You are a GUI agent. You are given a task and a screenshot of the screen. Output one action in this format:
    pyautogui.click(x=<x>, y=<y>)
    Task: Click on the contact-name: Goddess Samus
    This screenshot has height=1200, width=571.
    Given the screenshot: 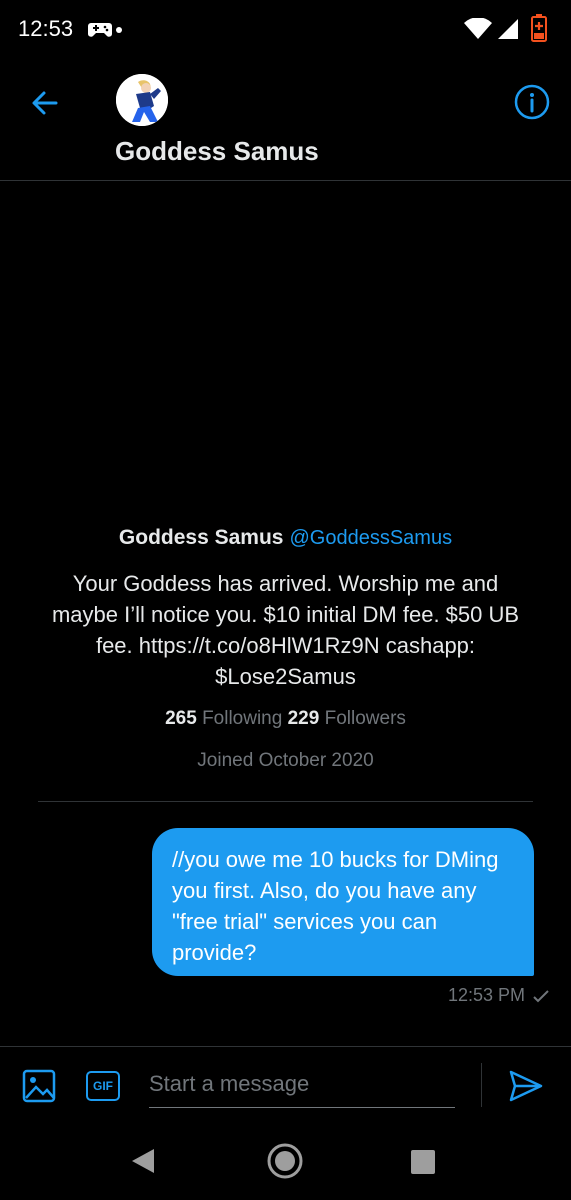 What is the action you would take?
    pyautogui.click(x=217, y=151)
    